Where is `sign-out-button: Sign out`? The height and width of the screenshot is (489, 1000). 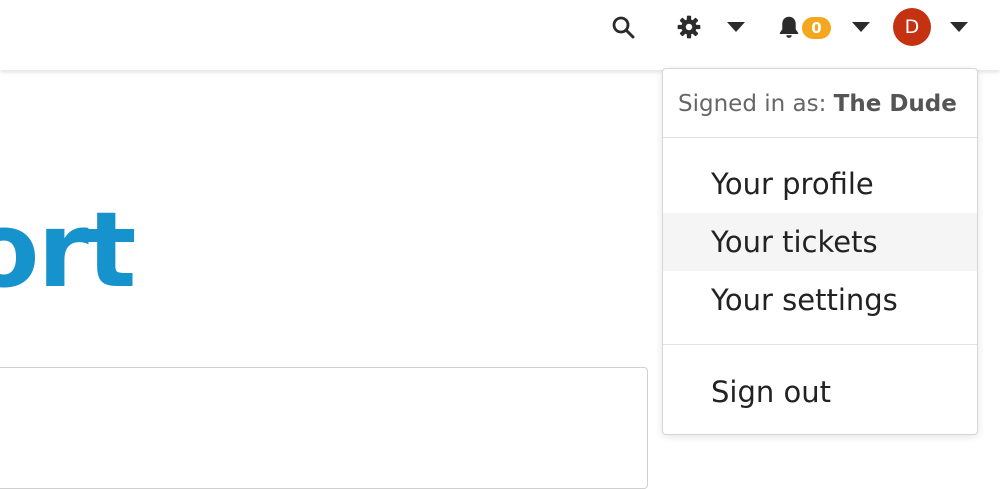 sign-out-button: Sign out is located at coordinates (820, 392).